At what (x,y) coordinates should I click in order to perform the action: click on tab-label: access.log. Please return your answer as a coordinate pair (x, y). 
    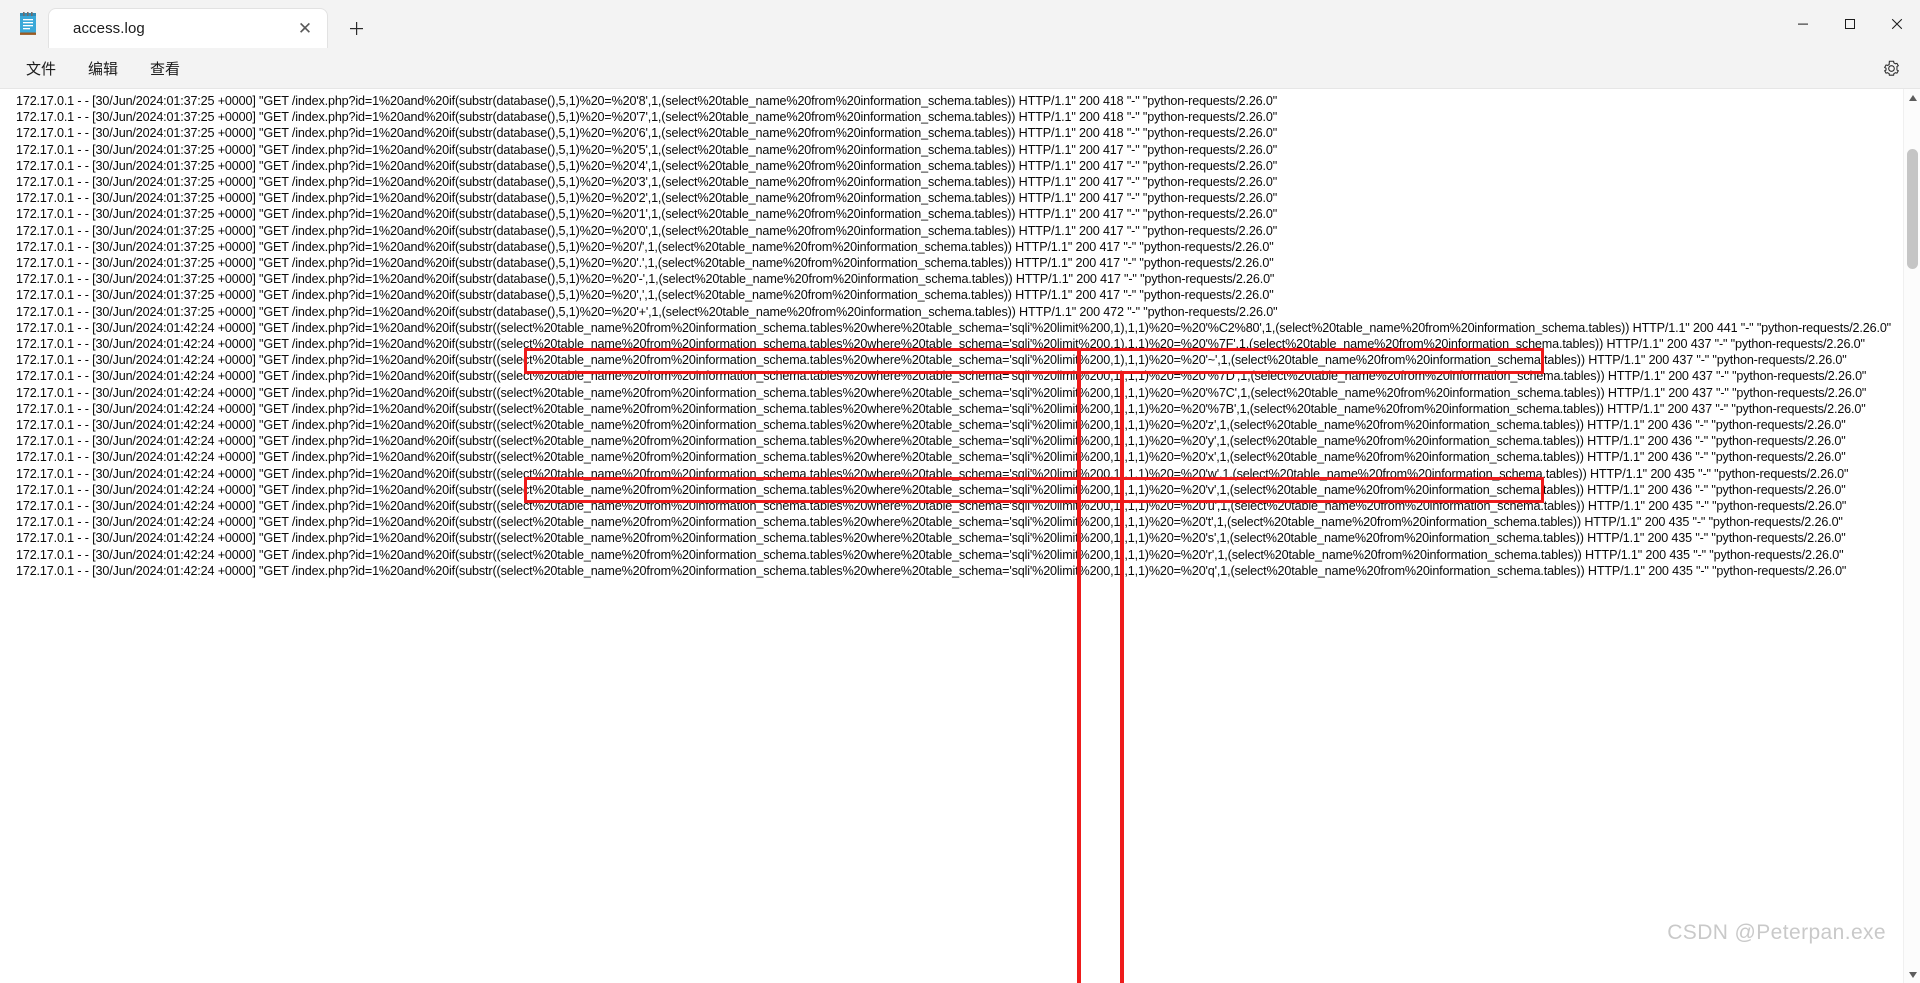
    Looking at the image, I should click on (109, 28).